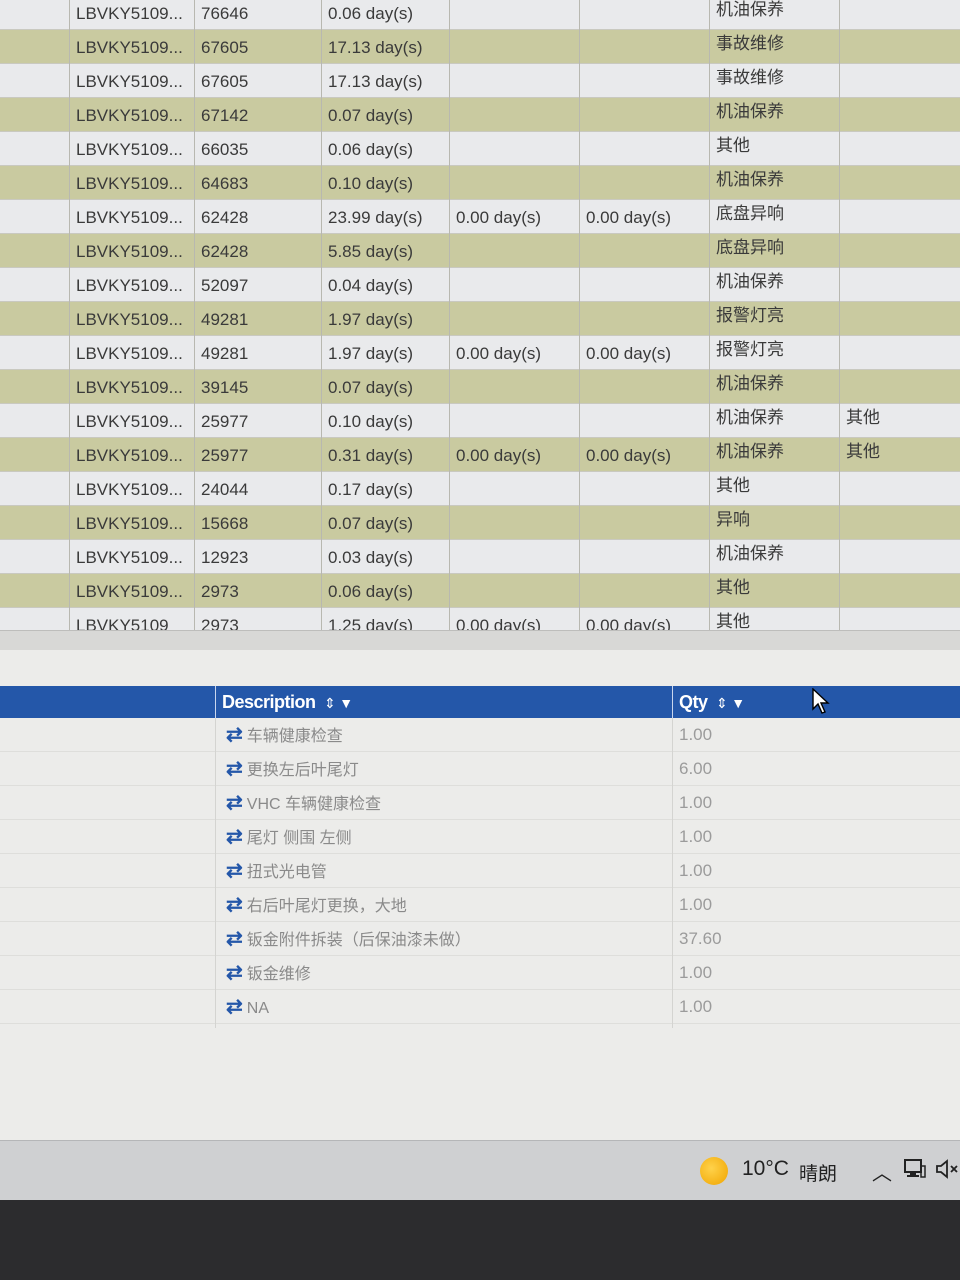  Describe the element at coordinates (480, 285) in the screenshot. I see `table-row: LBVKY5109... 52097 0.04 day(s) 机油保养` at that location.